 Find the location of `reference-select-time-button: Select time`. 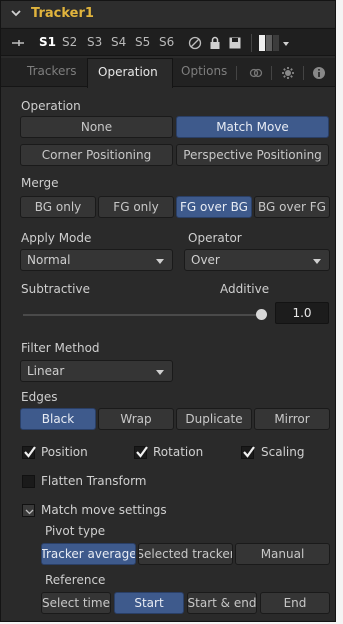

reference-select-time-button: Select time is located at coordinates (76, 603).